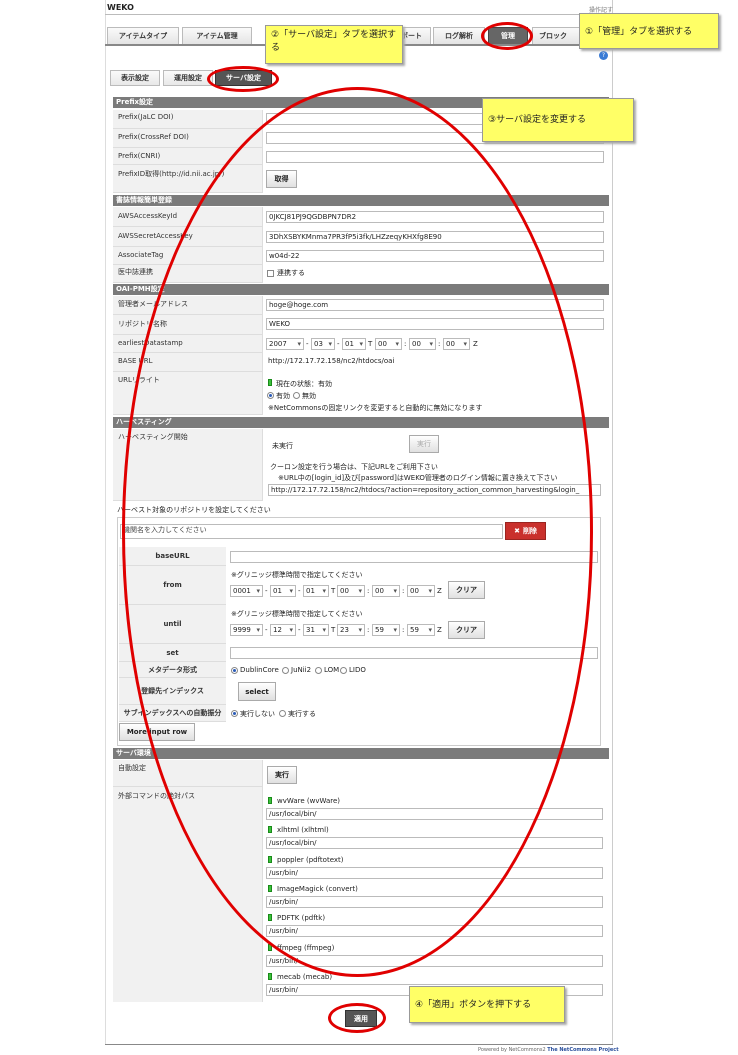  Describe the element at coordinates (143, 36) in the screenshot. I see `tab-item-type: アイテムタイプ` at that location.